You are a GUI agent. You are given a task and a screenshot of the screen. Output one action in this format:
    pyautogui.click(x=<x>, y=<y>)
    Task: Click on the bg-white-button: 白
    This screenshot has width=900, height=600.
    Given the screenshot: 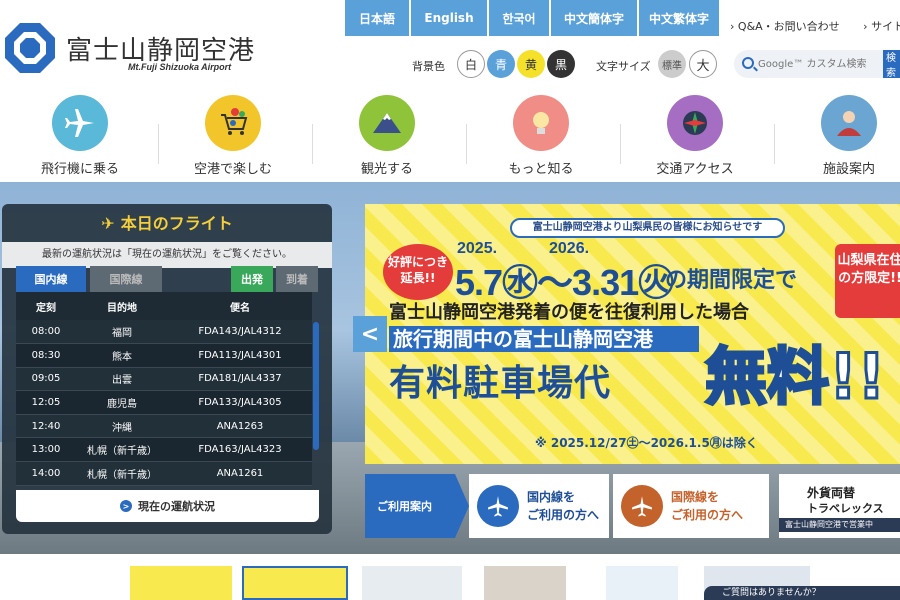 What is the action you would take?
    pyautogui.click(x=471, y=64)
    